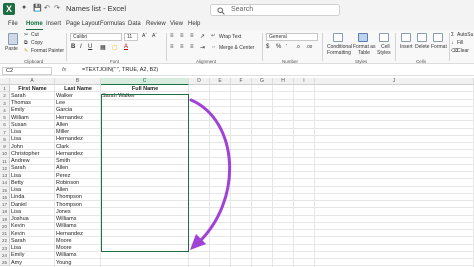  What do you see at coordinates (210, 174) in the screenshot?
I see `annotation-arrow` at bounding box center [210, 174].